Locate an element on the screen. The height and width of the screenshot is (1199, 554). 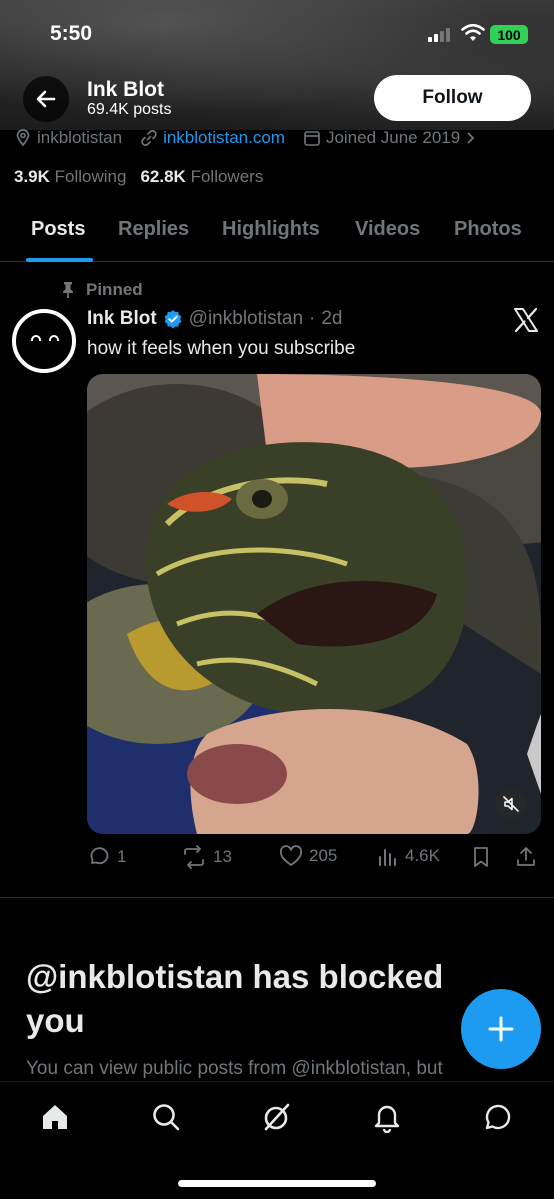
share-icon is located at coordinates (526, 856).